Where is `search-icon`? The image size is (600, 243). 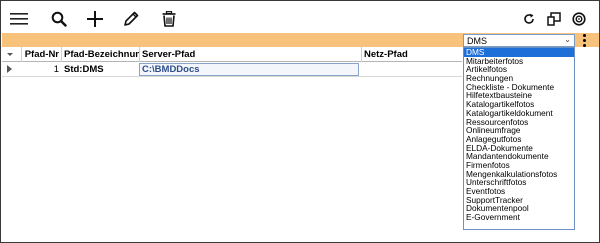
search-icon is located at coordinates (59, 19).